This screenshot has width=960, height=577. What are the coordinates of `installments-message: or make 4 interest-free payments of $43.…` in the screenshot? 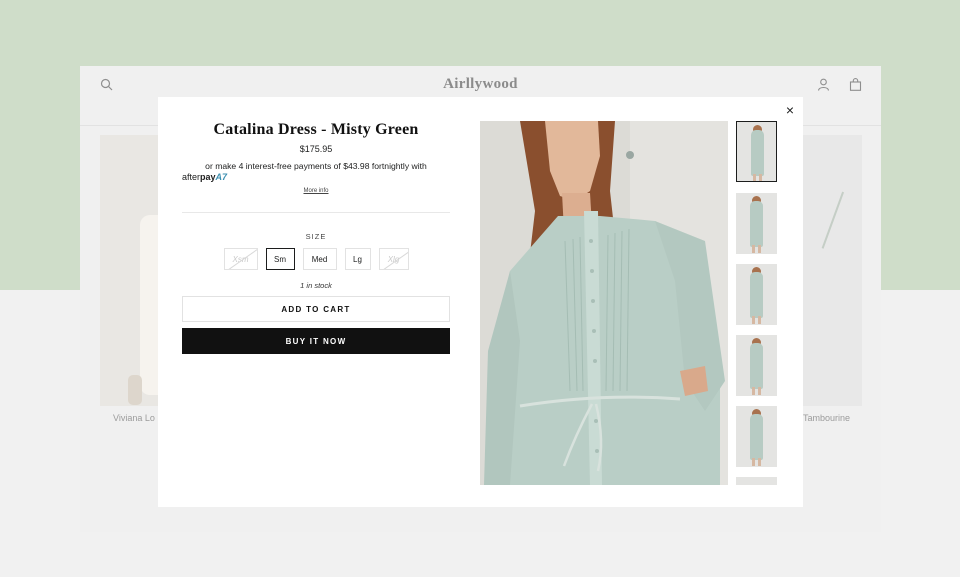 It's located at (316, 171).